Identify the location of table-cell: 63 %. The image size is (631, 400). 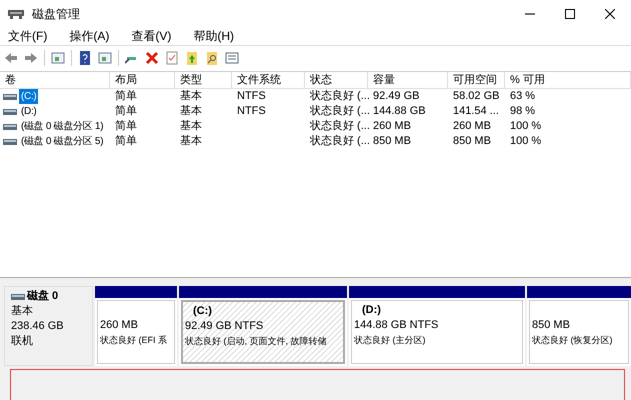
(523, 96).